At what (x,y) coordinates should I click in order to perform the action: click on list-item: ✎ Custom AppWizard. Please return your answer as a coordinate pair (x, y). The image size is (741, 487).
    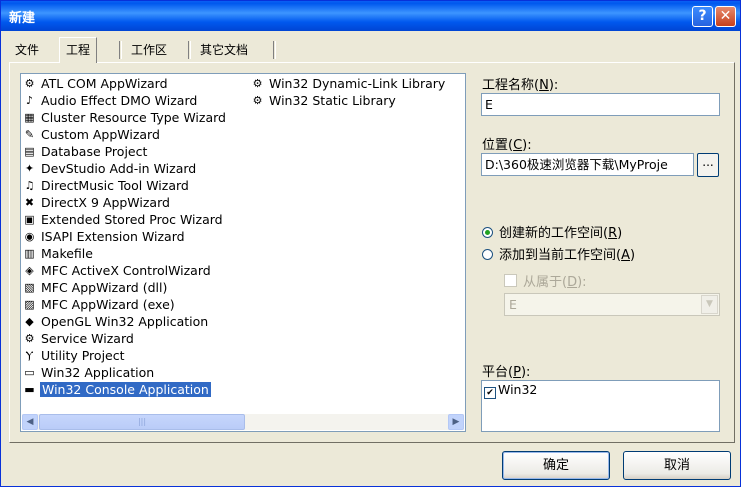
    Looking at the image, I should click on (124, 134).